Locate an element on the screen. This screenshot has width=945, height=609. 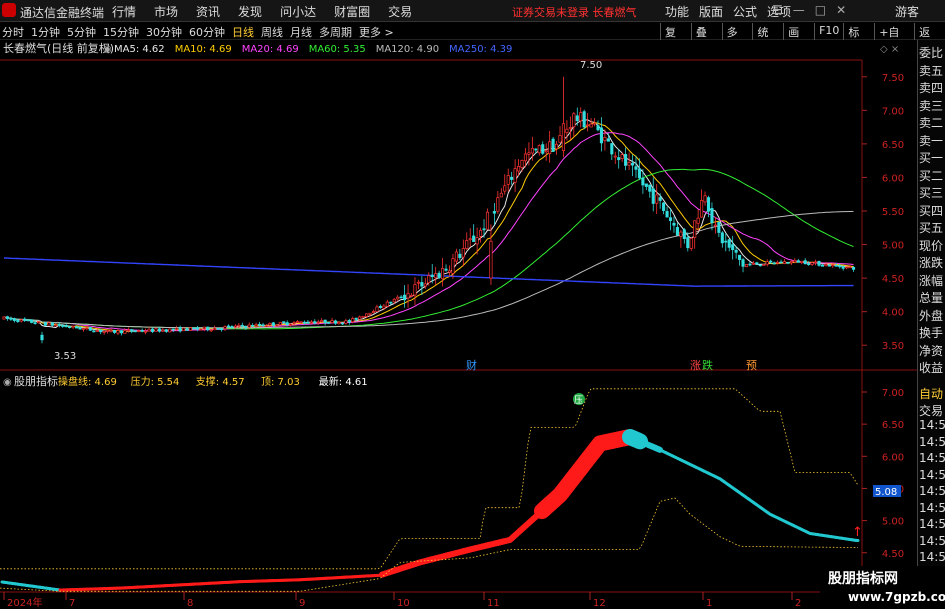
chart-collapse-icon: ◇ × is located at coordinates (889, 49).